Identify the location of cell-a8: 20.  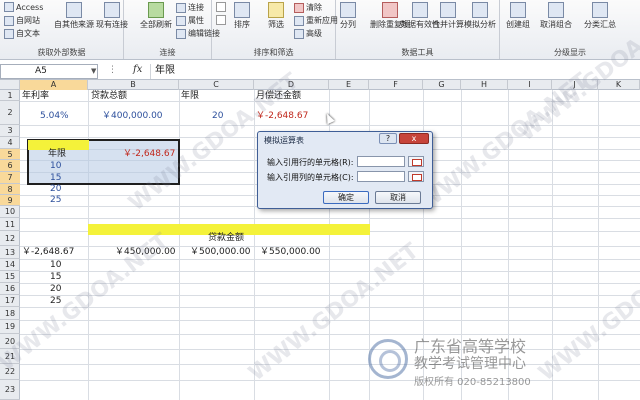
(55, 189).